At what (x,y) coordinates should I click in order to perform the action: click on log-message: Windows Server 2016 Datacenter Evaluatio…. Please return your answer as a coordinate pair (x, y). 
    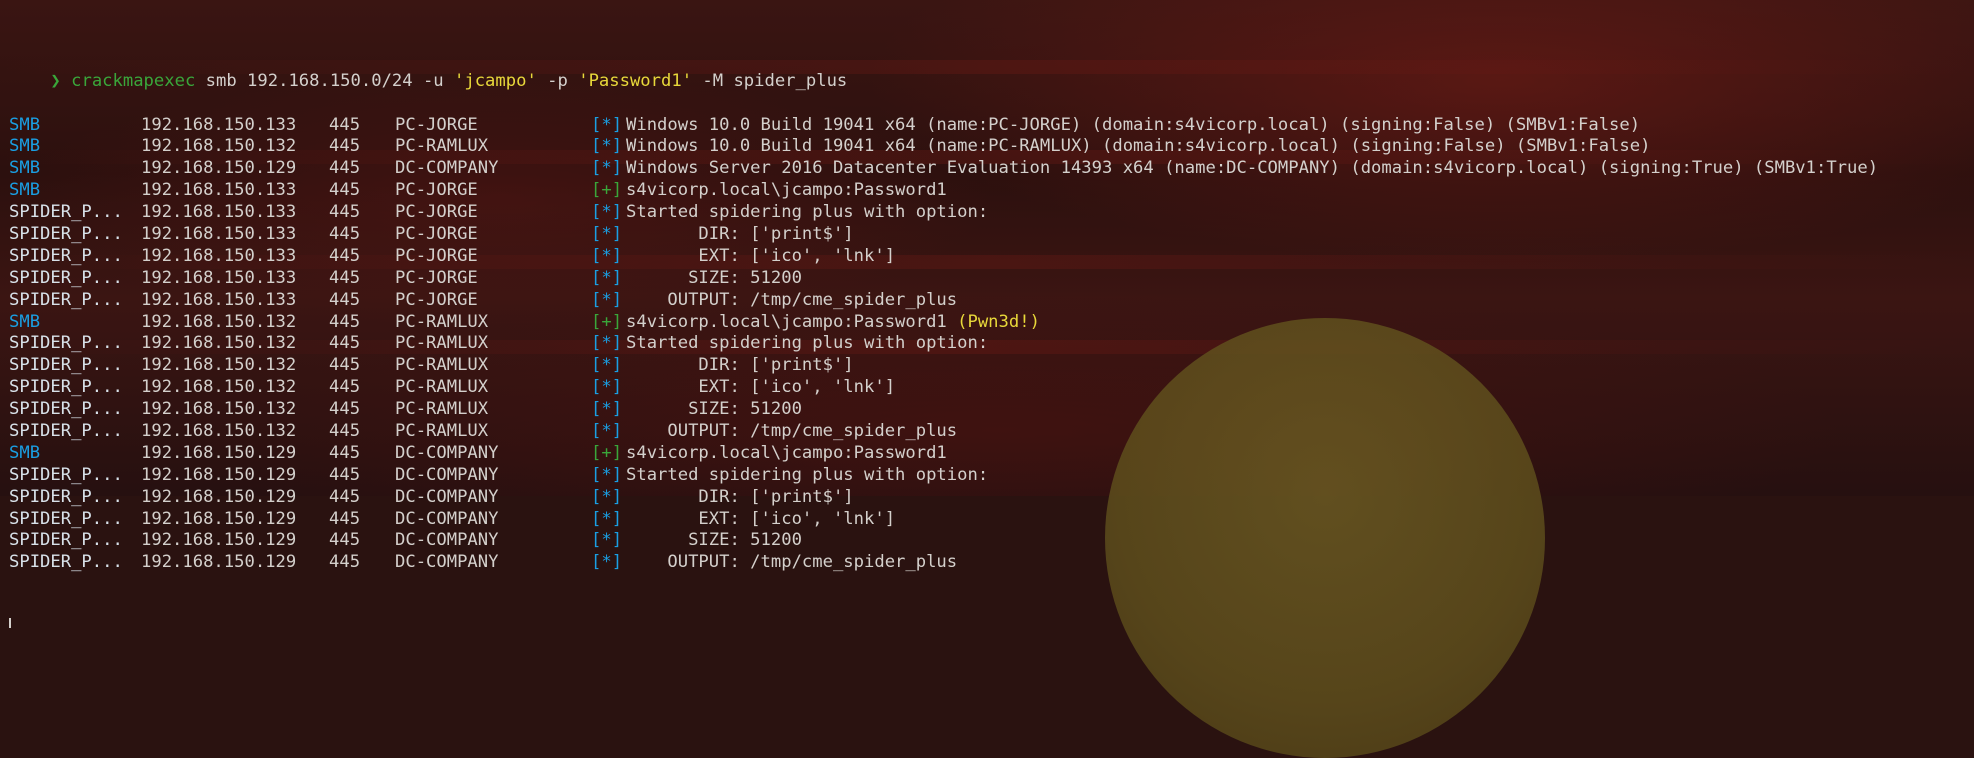
    Looking at the image, I should click on (1252, 168).